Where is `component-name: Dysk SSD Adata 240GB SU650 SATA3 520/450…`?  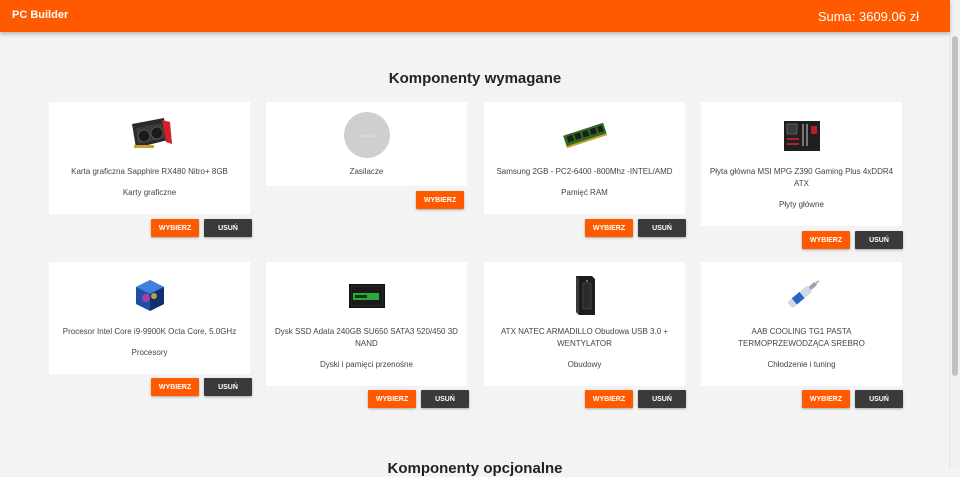
component-name: Dysk SSD Adata 240GB SU650 SATA3 520/450… is located at coordinates (366, 337).